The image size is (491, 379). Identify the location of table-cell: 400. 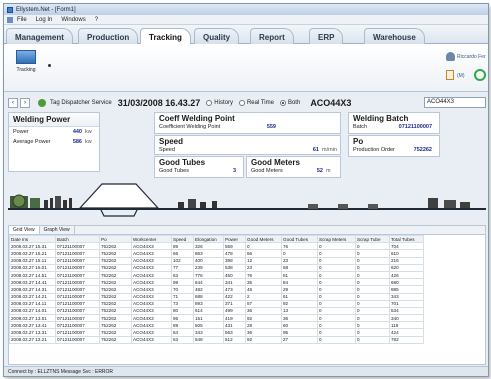
(208, 260).